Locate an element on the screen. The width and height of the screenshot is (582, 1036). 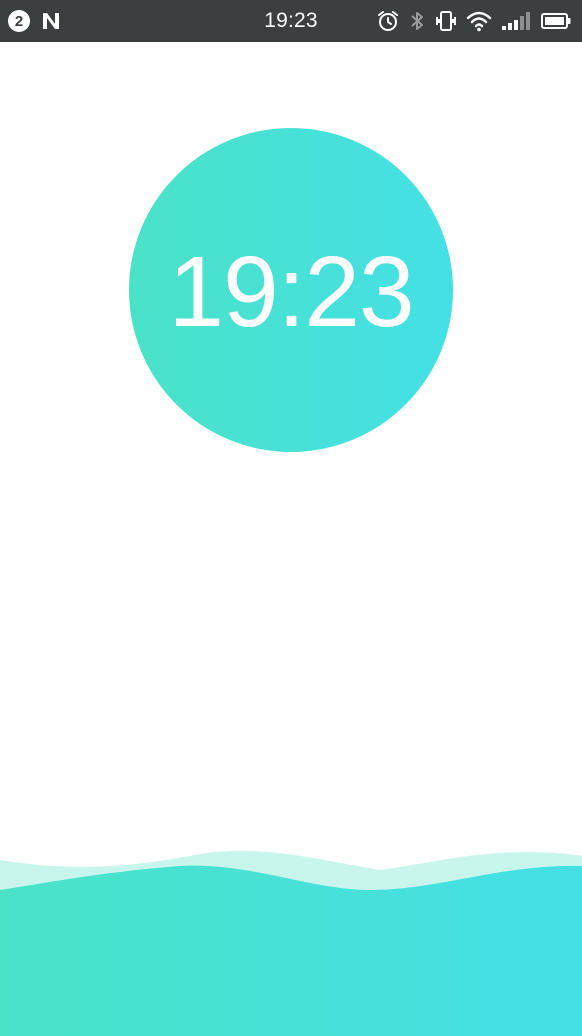
bluetooth-icon is located at coordinates (417, 21).